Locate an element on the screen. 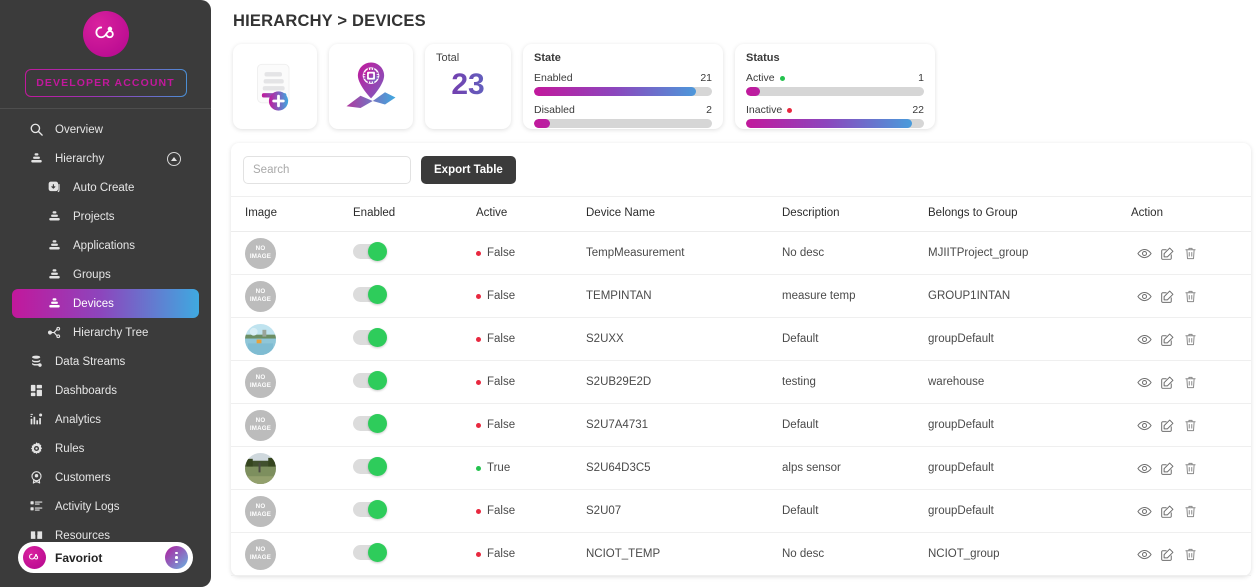 The image size is (1256, 587). device-map-card is located at coordinates (371, 86).